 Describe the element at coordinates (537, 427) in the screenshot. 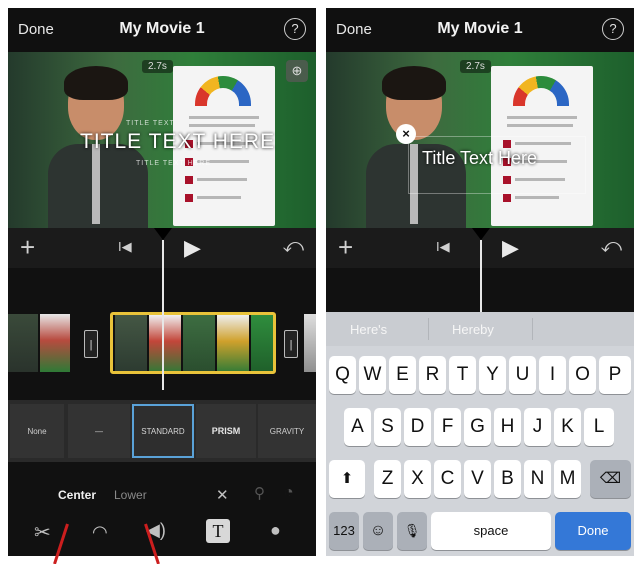

I see `key-j: J` at that location.